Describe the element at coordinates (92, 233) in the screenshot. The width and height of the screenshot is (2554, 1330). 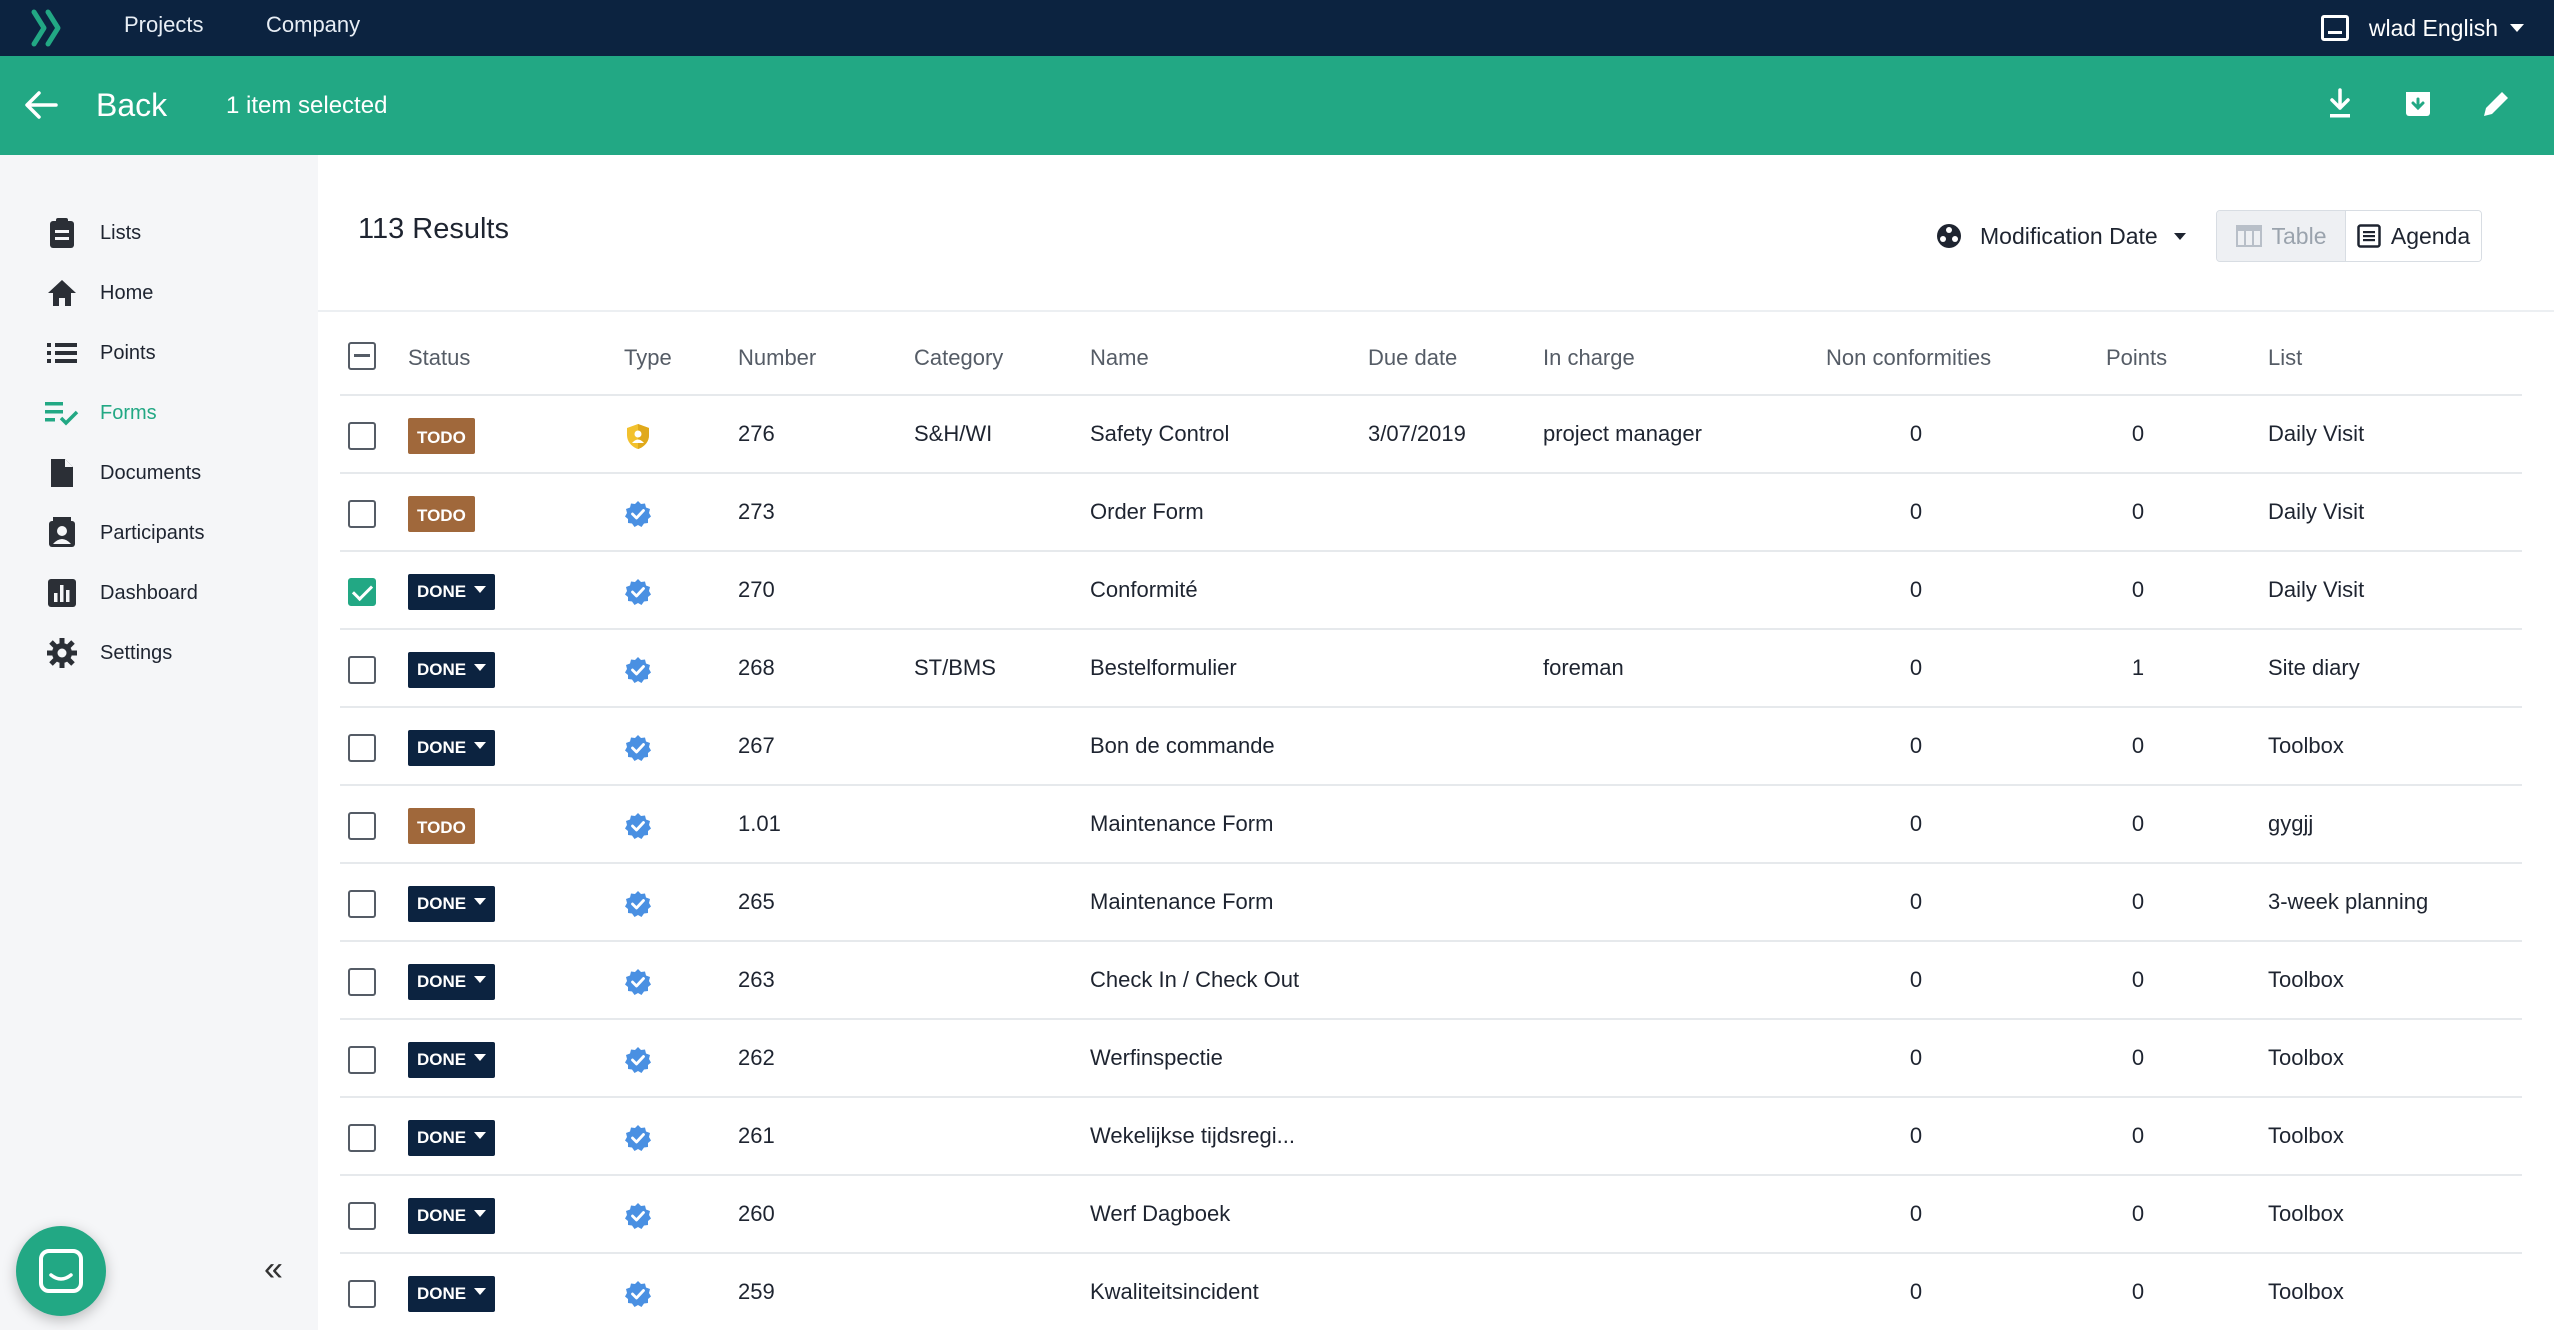
I see `sidebar-item-lists: Lists` at that location.